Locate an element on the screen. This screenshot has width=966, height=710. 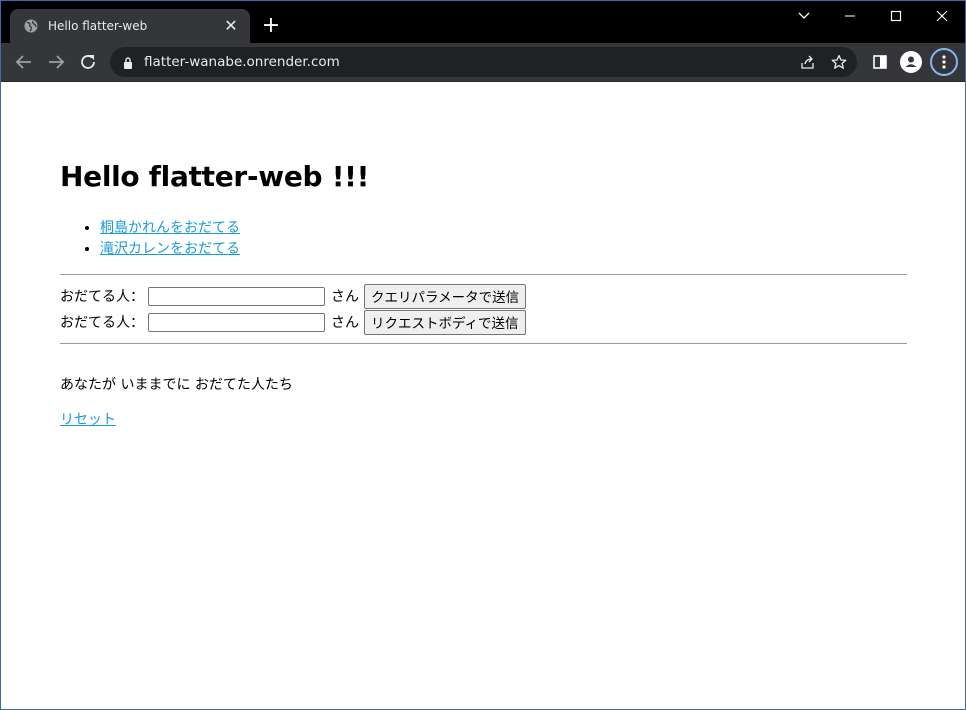
address-bar: flatter-wanabe.onrender.com is located at coordinates (483, 62).